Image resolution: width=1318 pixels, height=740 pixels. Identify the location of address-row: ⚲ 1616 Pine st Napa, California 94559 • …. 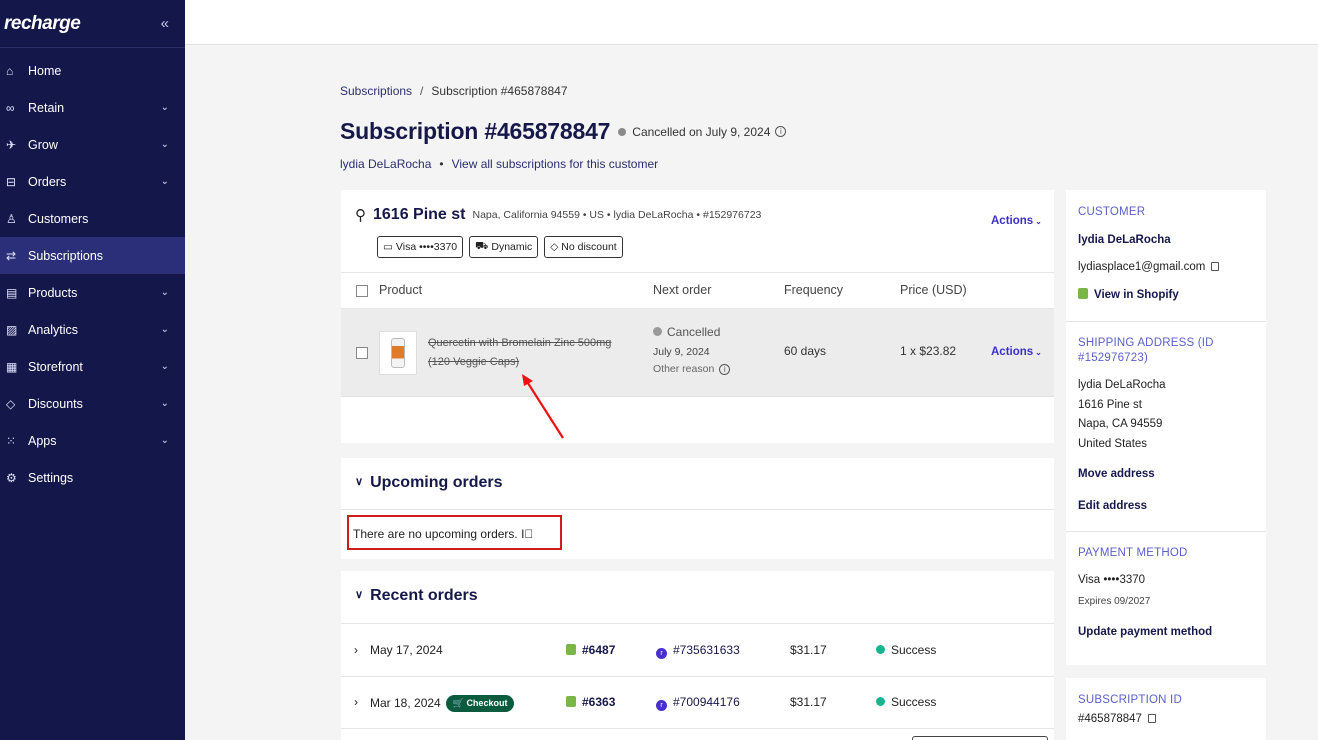
(558, 215).